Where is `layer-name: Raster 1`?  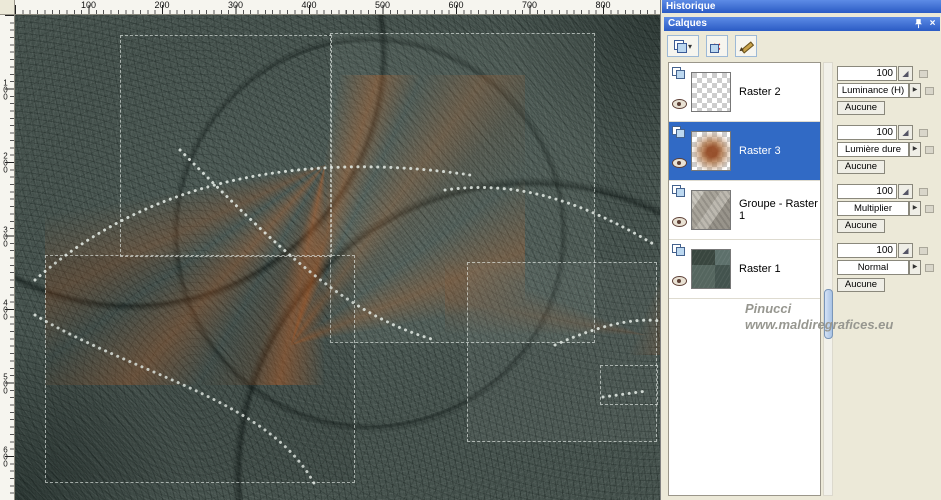
layer-name: Raster 1 is located at coordinates (760, 269).